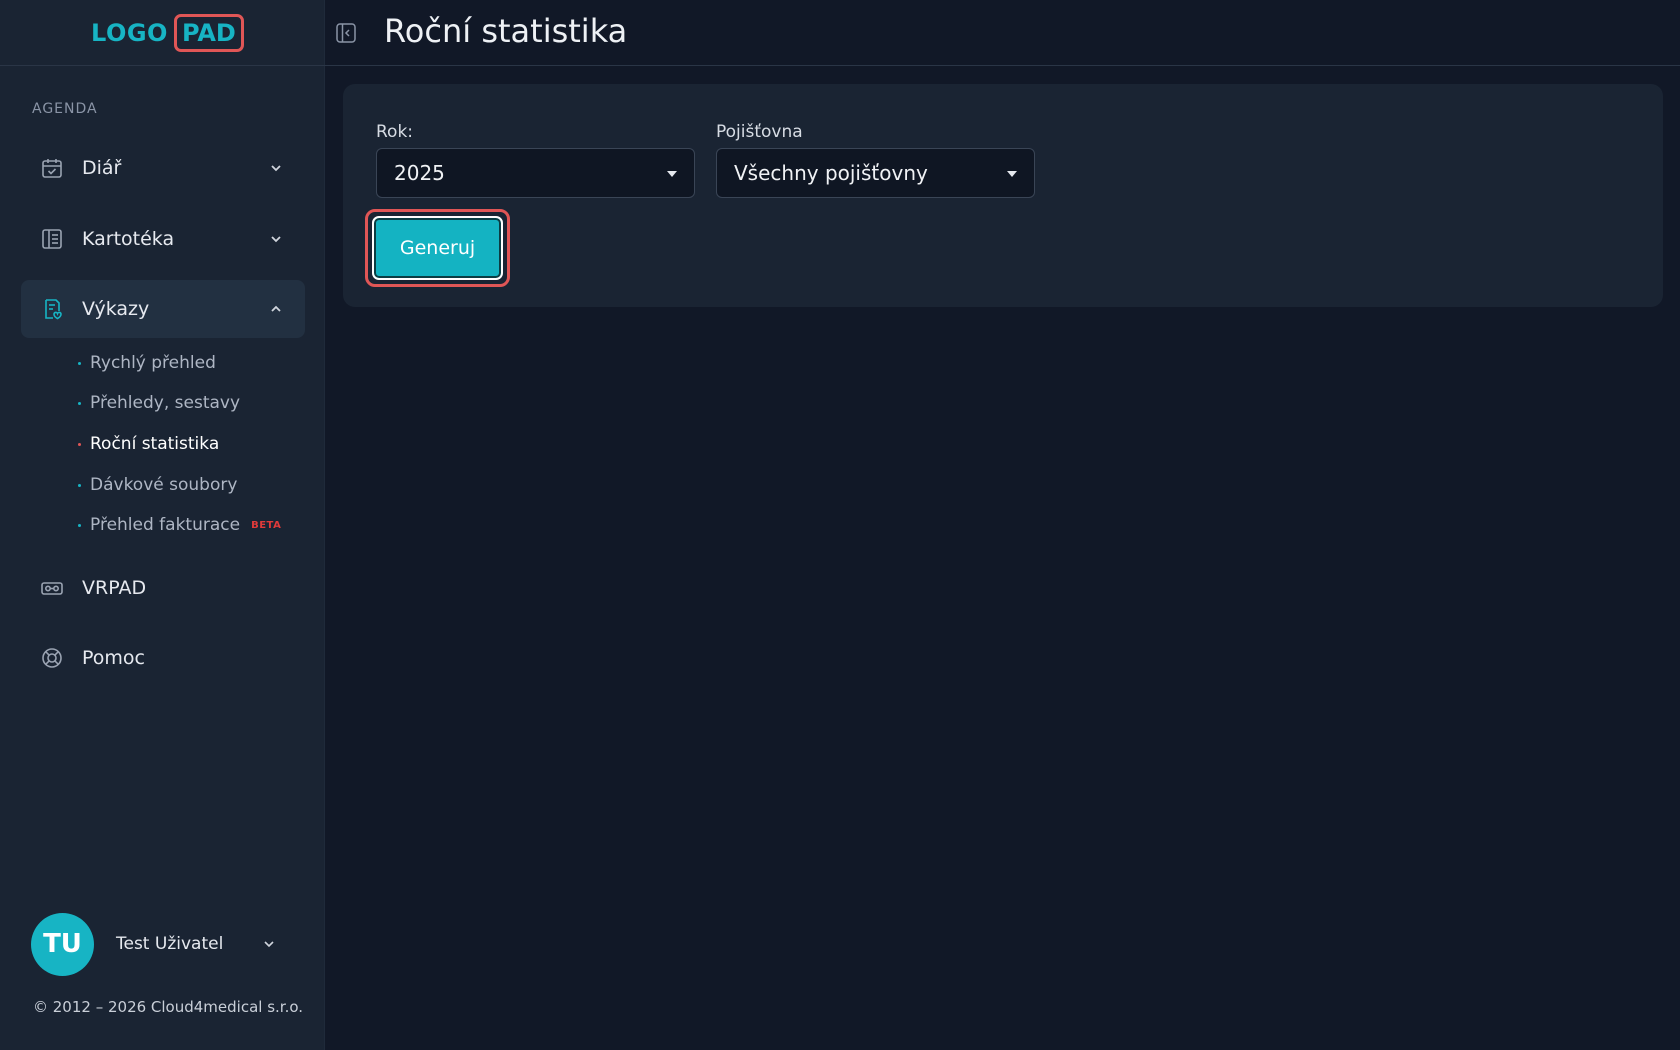  I want to click on vr-headset-icon, so click(52, 588).